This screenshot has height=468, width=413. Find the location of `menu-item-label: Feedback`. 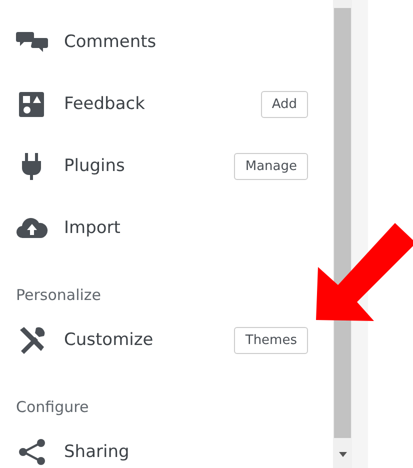

menu-item-label: Feedback is located at coordinates (162, 104).